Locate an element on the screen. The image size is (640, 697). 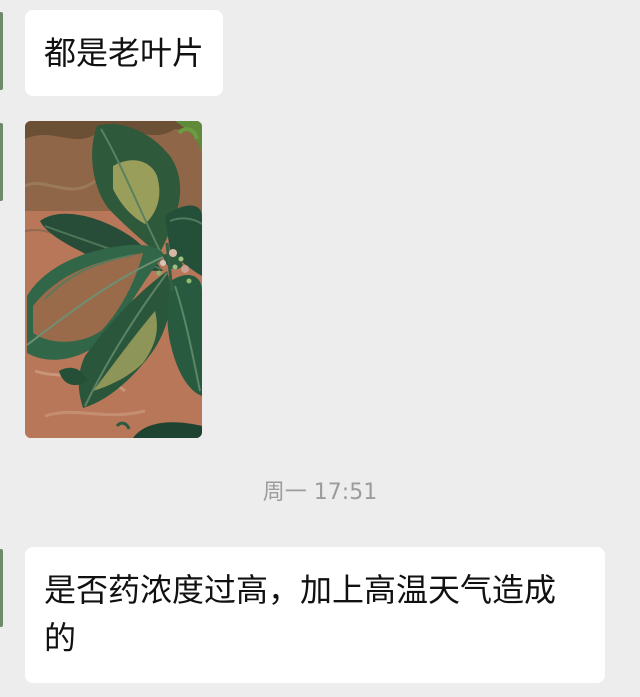
image-message is located at coordinates (113, 279).